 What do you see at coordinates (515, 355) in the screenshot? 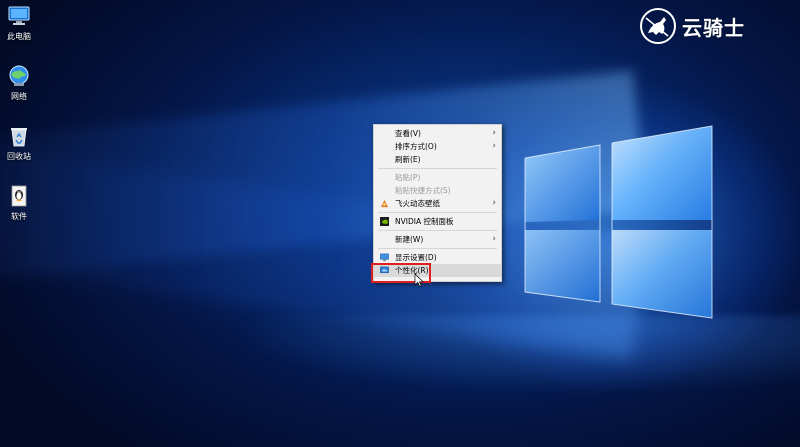
I see `light-floor-glow` at bounding box center [515, 355].